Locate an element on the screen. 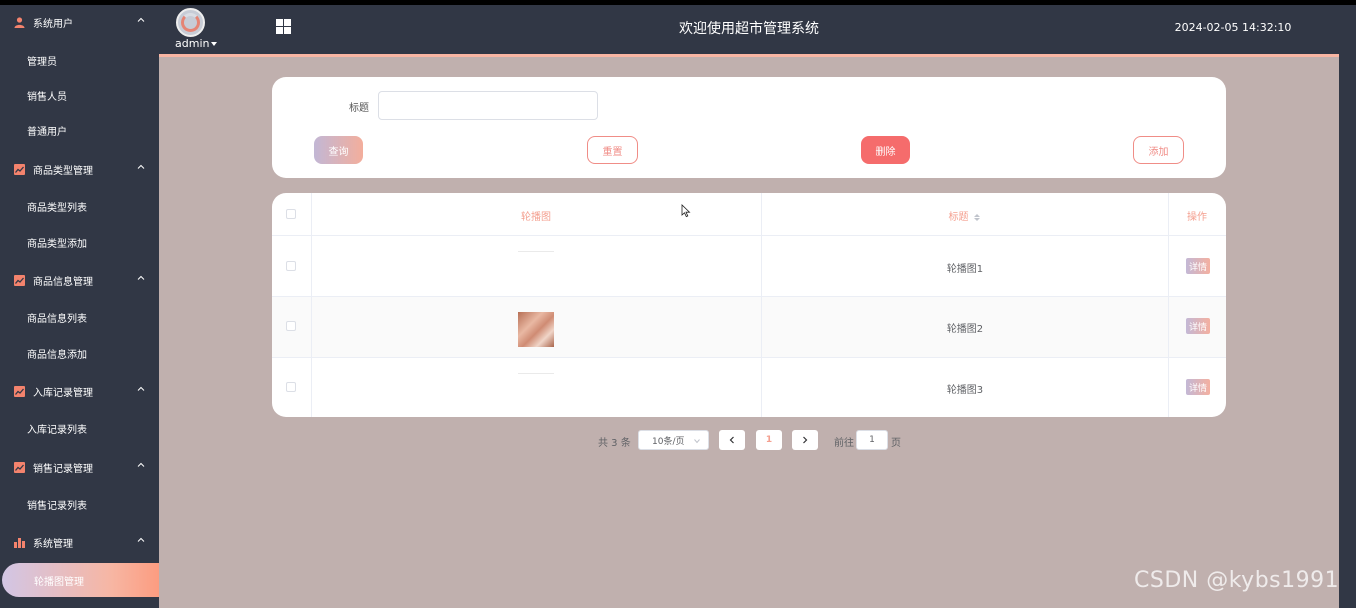 The width and height of the screenshot is (1356, 608). page-size-select: 10条/页 is located at coordinates (673, 440).